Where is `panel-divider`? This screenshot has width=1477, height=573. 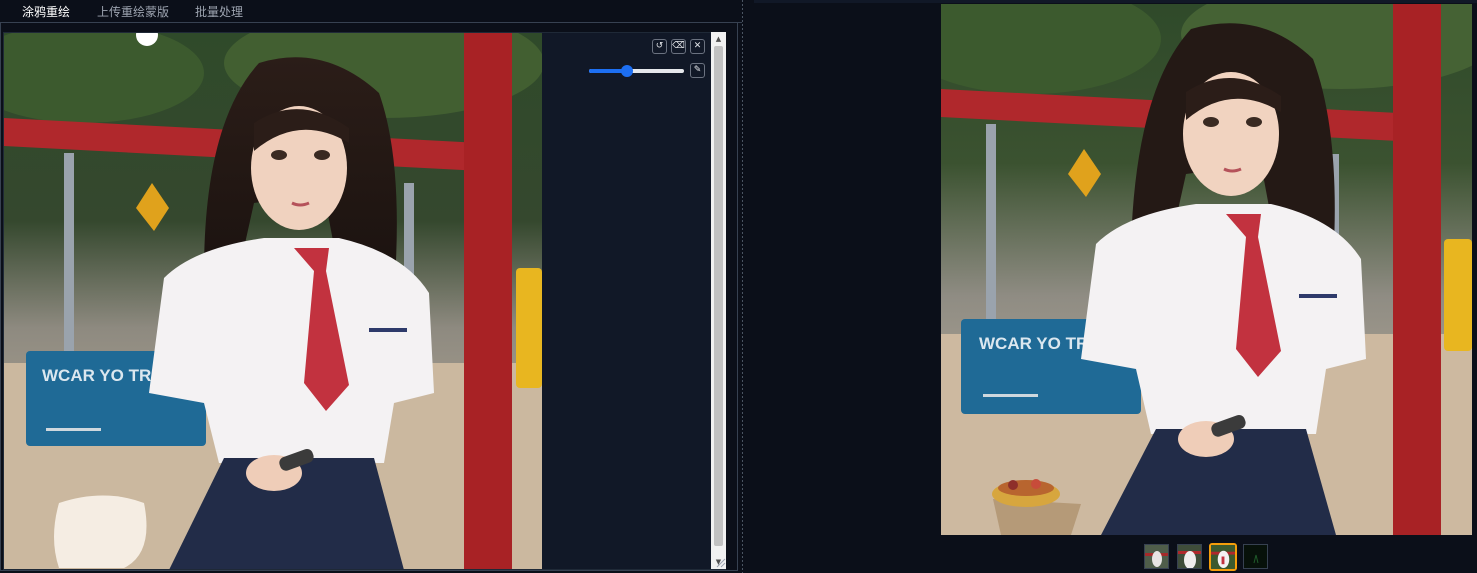
panel-divider is located at coordinates (742, 286).